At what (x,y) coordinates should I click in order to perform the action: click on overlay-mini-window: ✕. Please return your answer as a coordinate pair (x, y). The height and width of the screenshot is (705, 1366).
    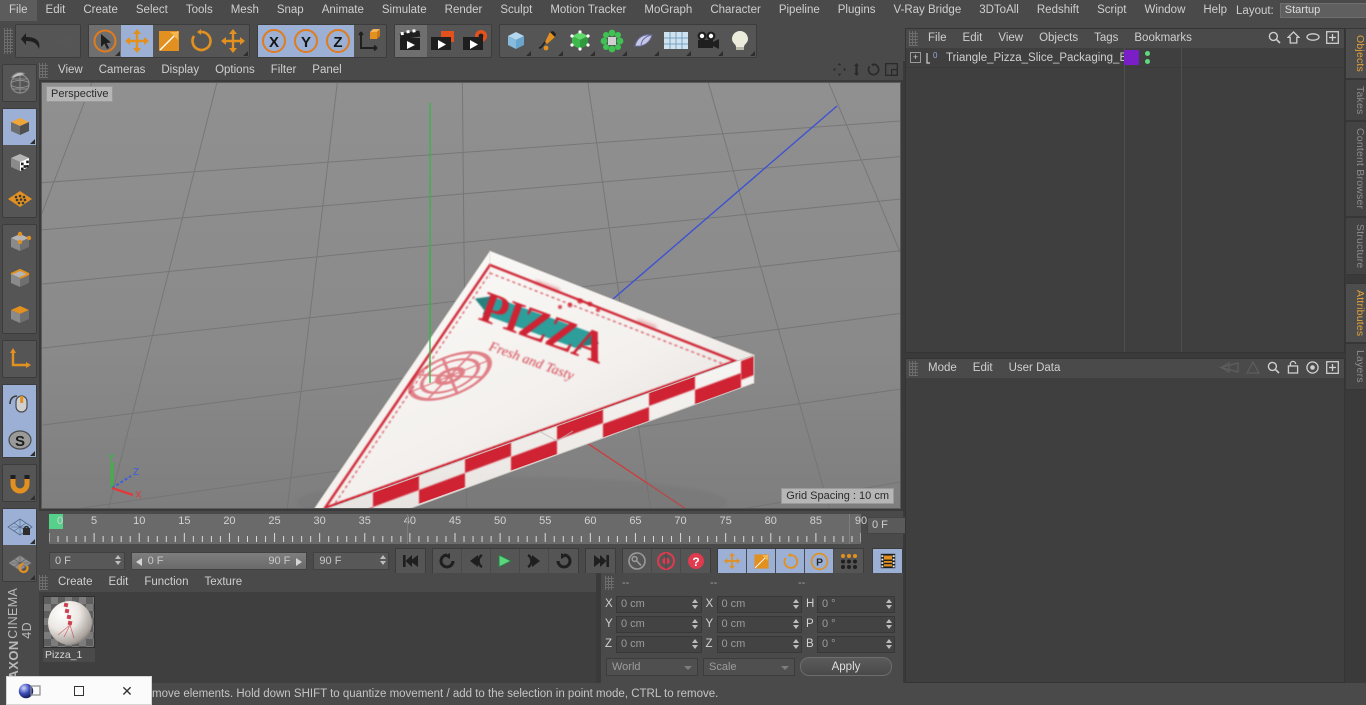
    Looking at the image, I should click on (79, 690).